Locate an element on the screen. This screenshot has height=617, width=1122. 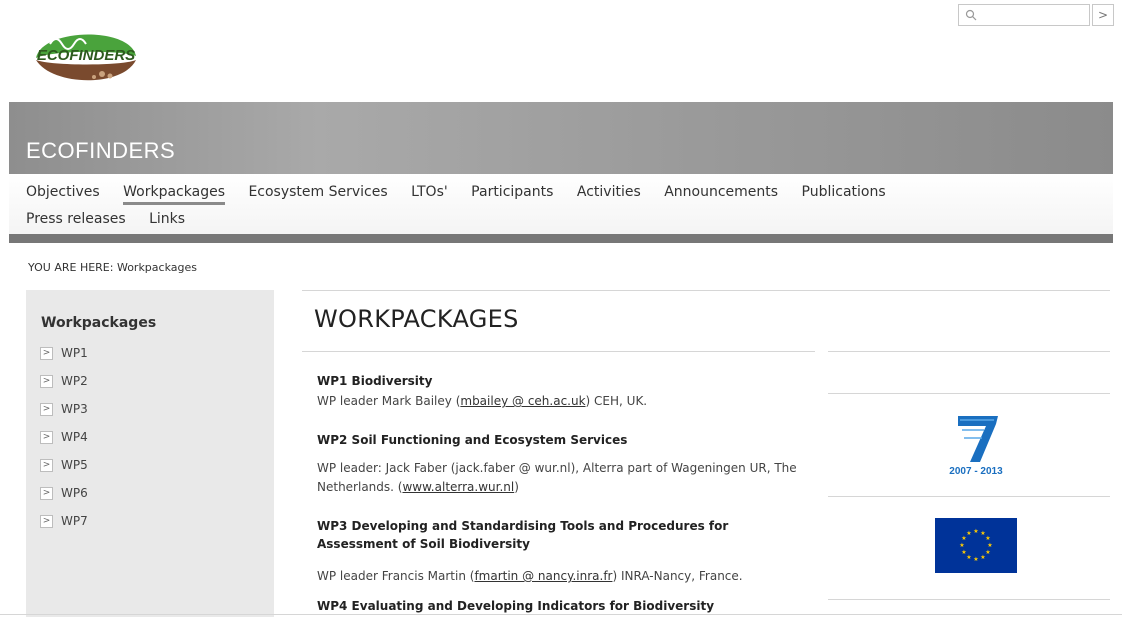
nav-item-activities: Activities is located at coordinates (609, 192).